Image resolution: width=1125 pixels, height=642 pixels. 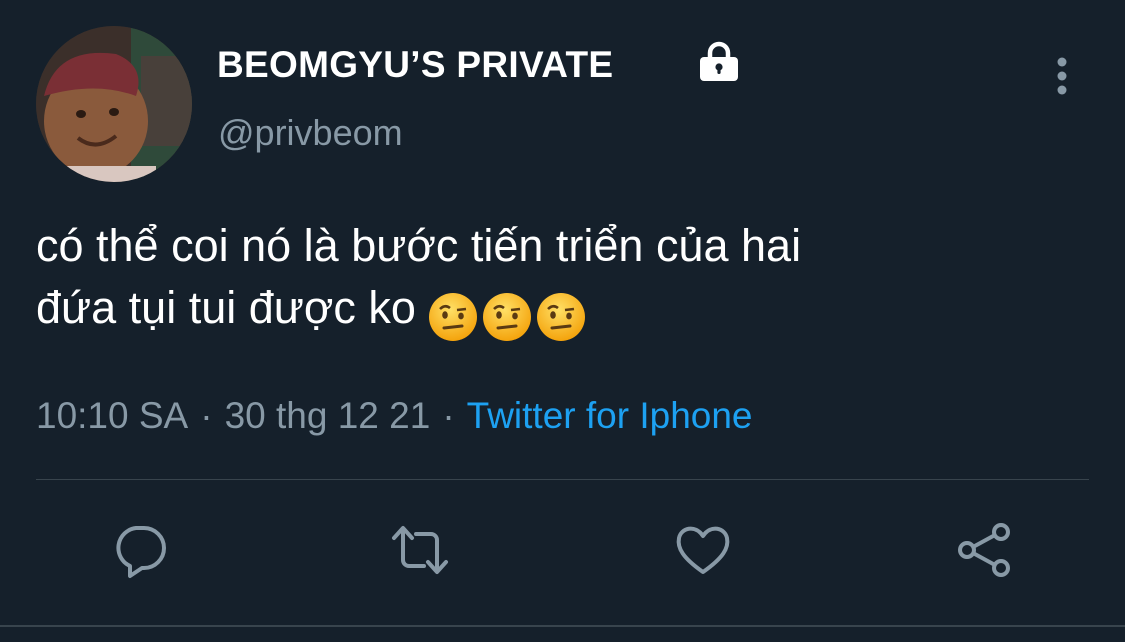 What do you see at coordinates (703, 550) in the screenshot?
I see `like-icon` at bounding box center [703, 550].